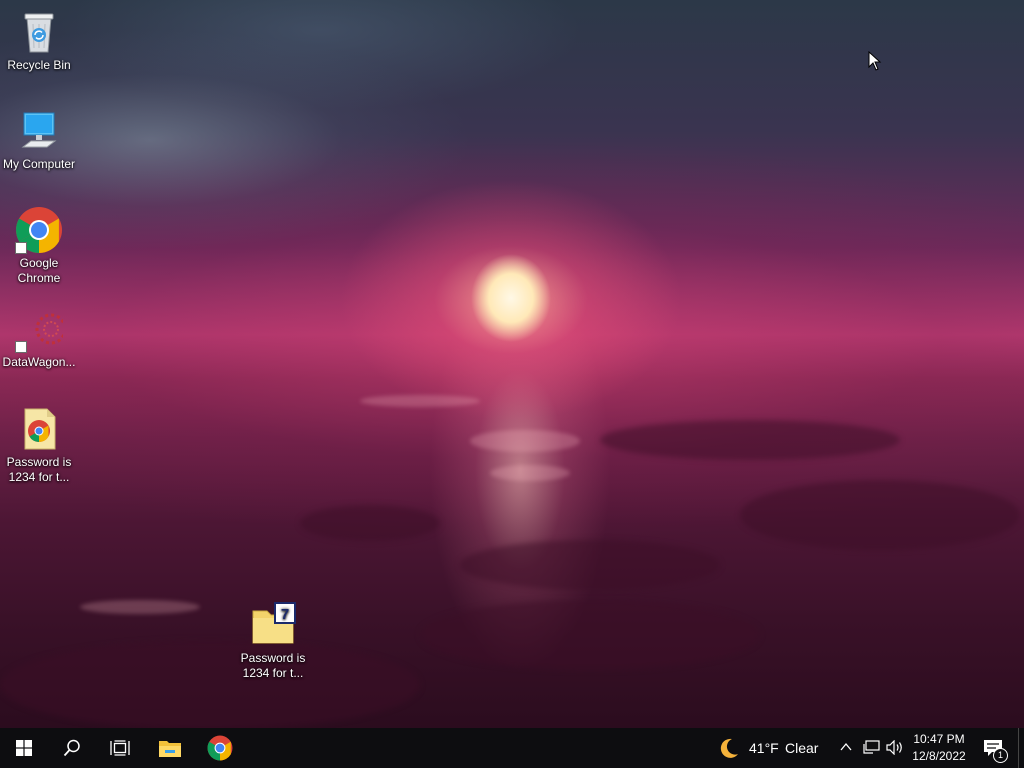 Image resolution: width=1024 pixels, height=768 pixels. I want to click on file-explorer-button, so click(170, 748).